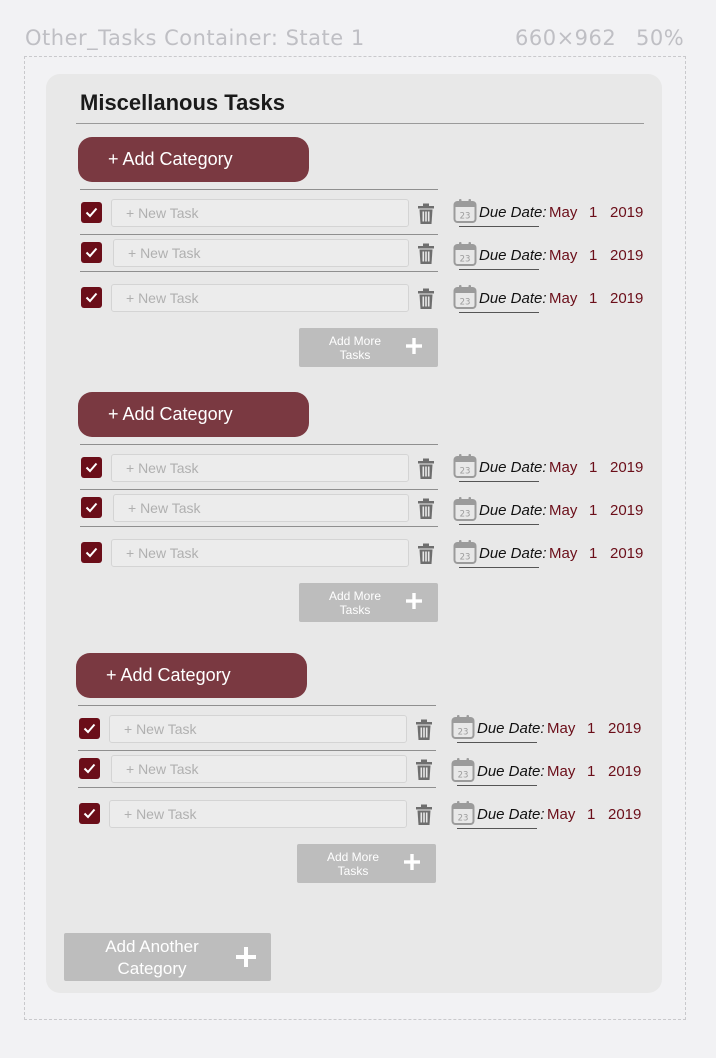  Describe the element at coordinates (360, 123) in the screenshot. I see `title-divider` at that location.